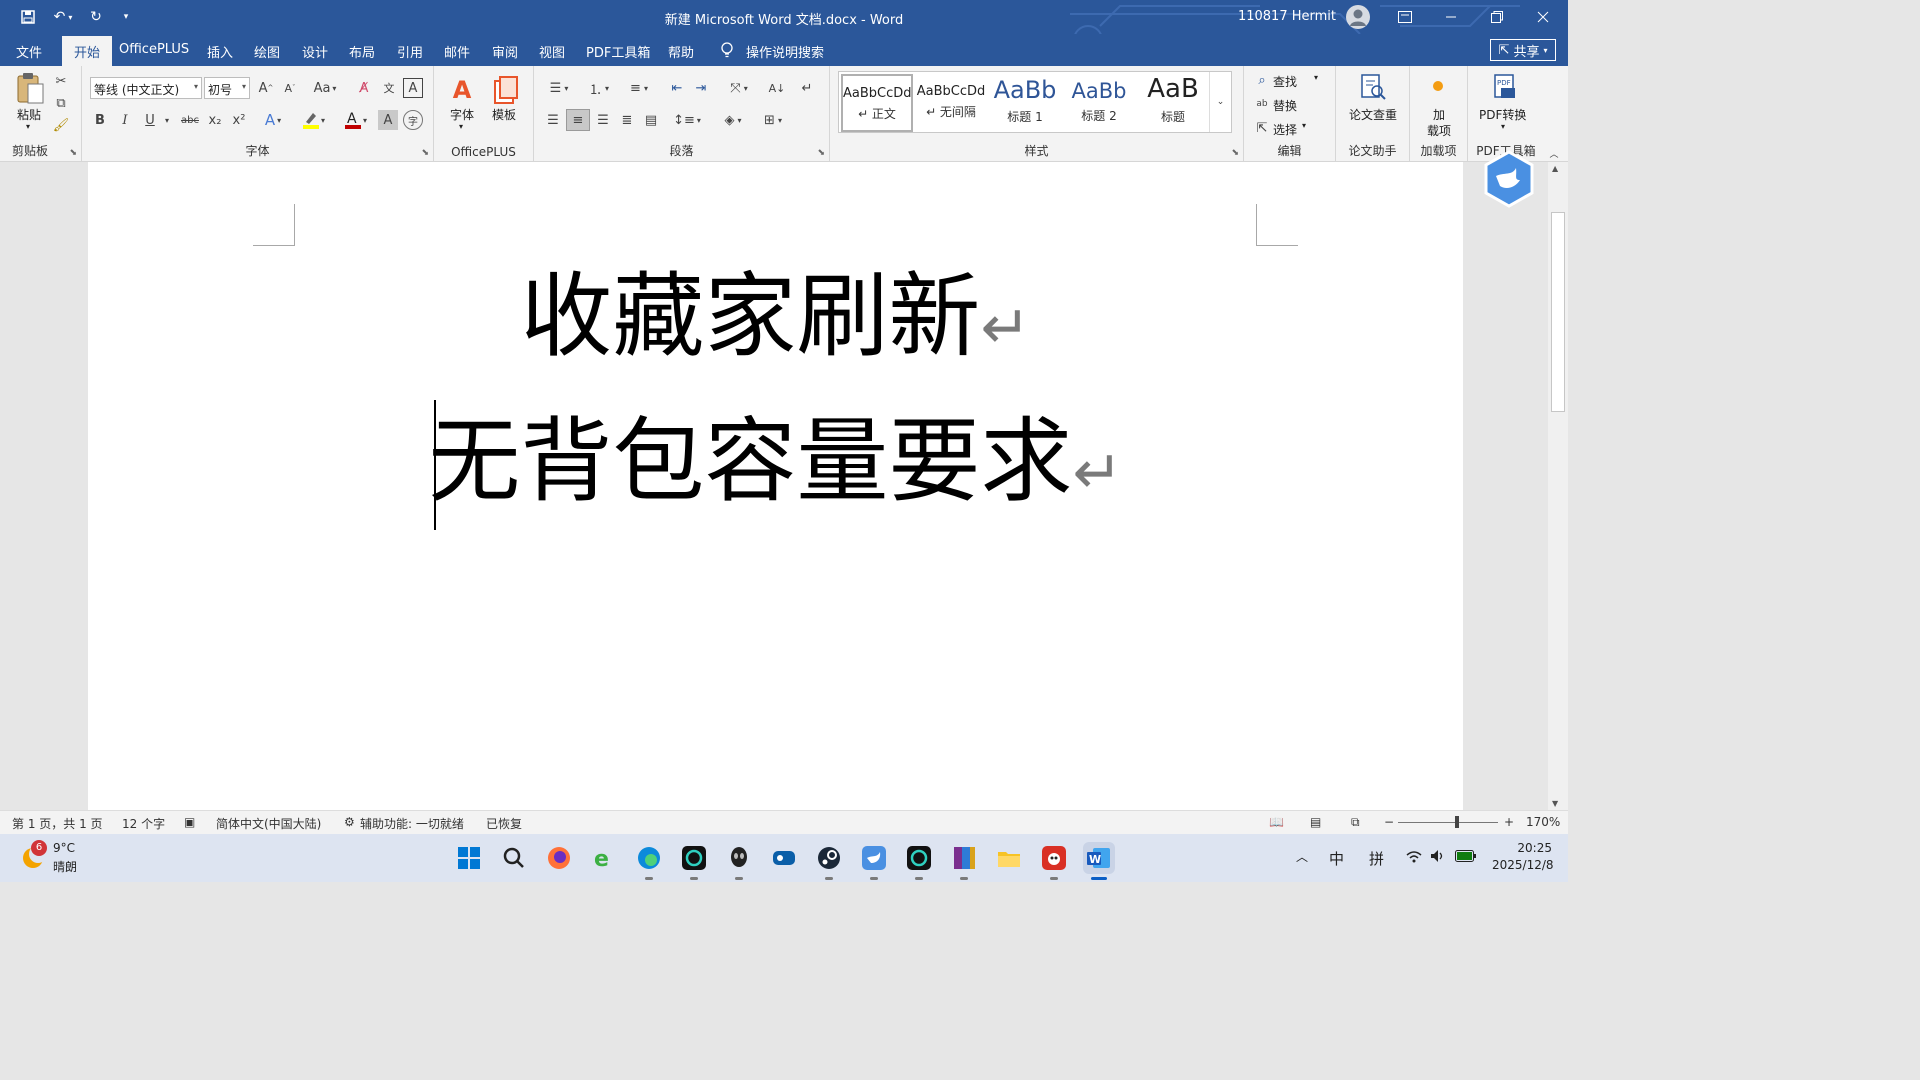 This screenshot has width=1920, height=1080. Describe the element at coordinates (126, 17) in the screenshot. I see `customize-qat-icon: ▾` at that location.